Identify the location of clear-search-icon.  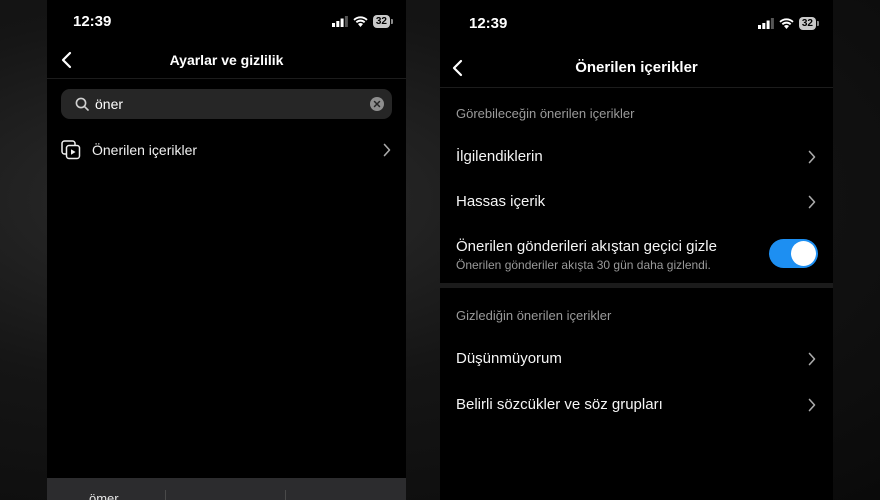
(377, 104).